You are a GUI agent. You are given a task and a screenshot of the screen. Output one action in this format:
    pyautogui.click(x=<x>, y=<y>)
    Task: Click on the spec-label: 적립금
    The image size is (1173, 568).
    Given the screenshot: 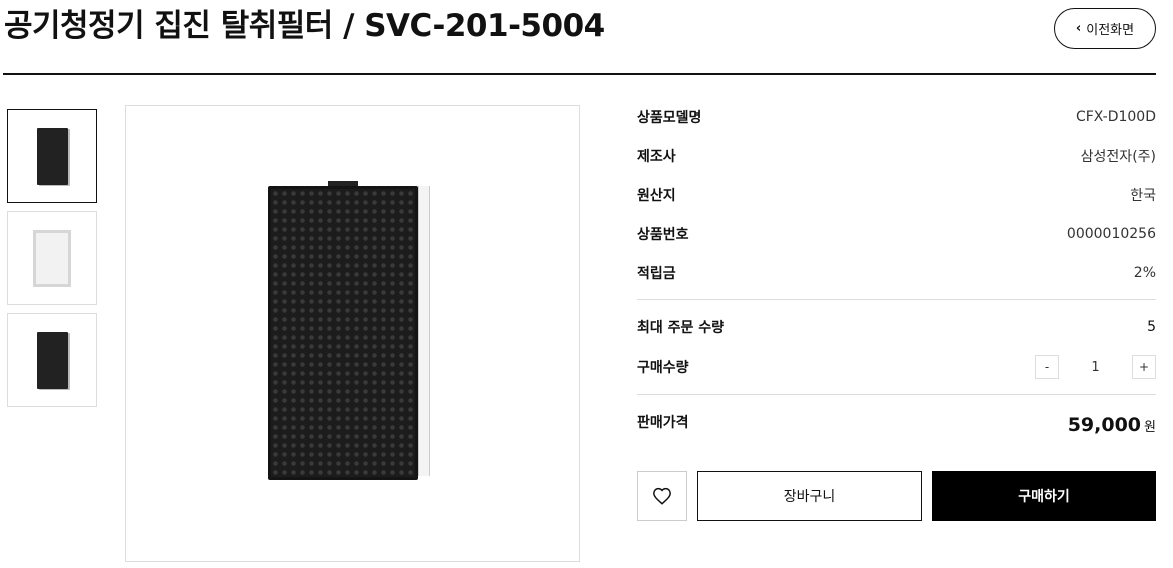 What is the action you would take?
    pyautogui.click(x=656, y=273)
    